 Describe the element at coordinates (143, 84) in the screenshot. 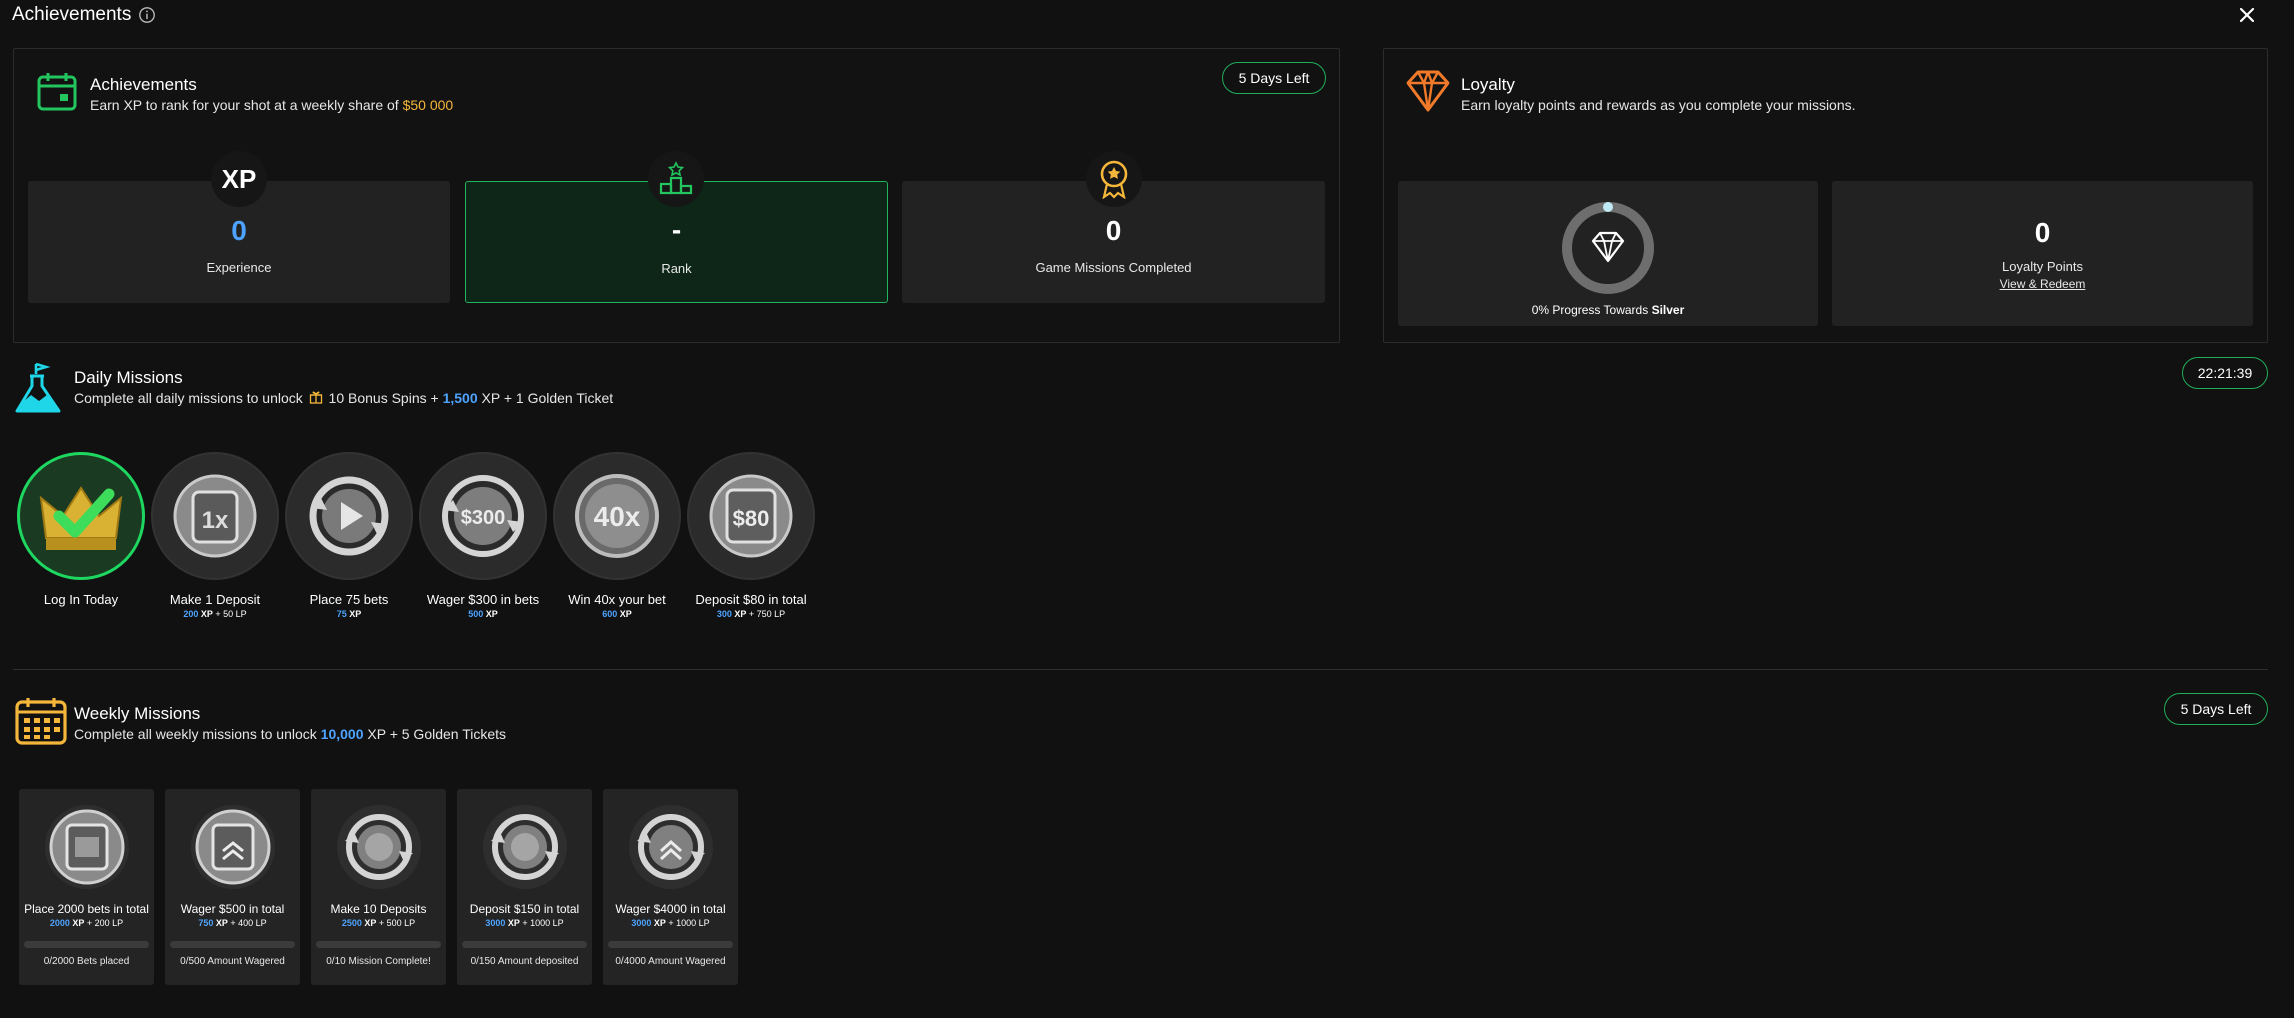

I see `achievements-title: Achievements` at that location.